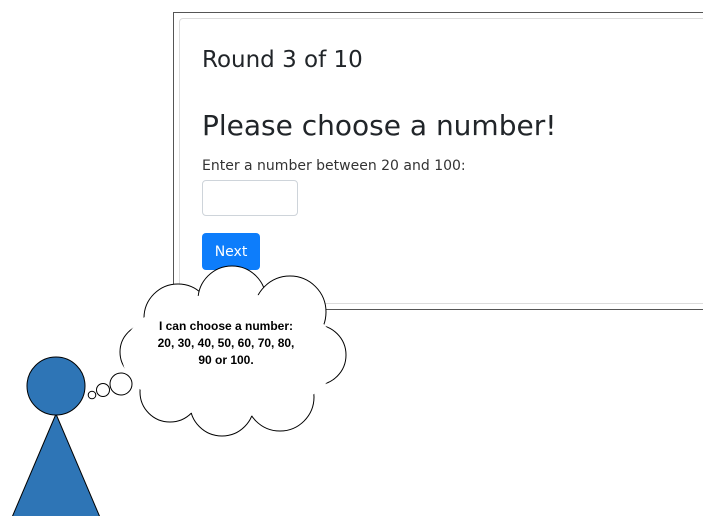 The image size is (703, 516). I want to click on thought-trail-bubbles, so click(110, 386).